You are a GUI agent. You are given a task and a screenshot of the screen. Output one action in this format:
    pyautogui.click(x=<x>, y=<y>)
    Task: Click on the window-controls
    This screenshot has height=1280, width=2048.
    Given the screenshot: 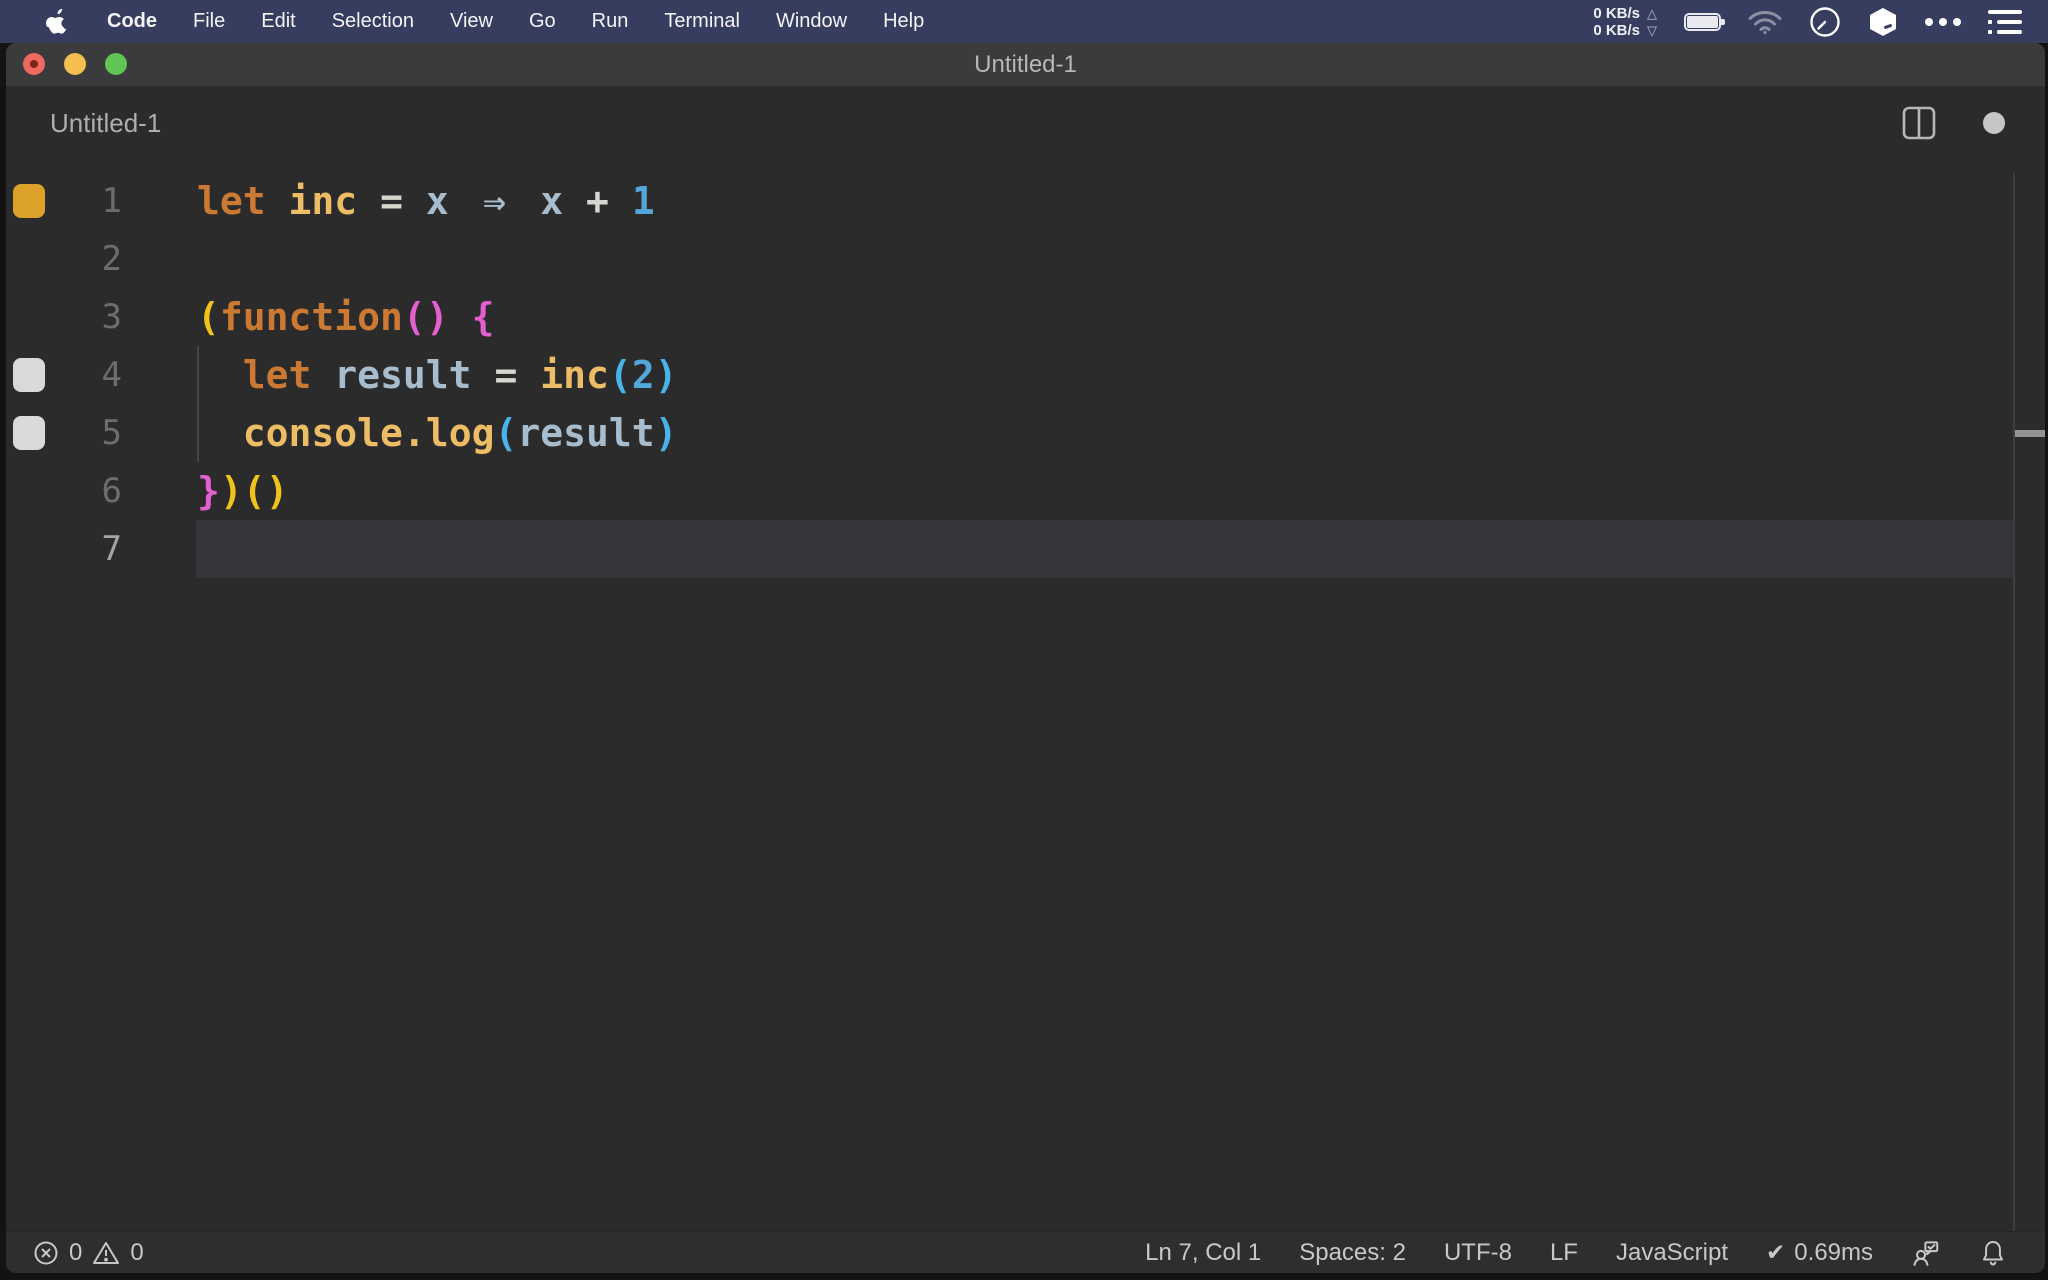 What is the action you would take?
    pyautogui.click(x=75, y=64)
    